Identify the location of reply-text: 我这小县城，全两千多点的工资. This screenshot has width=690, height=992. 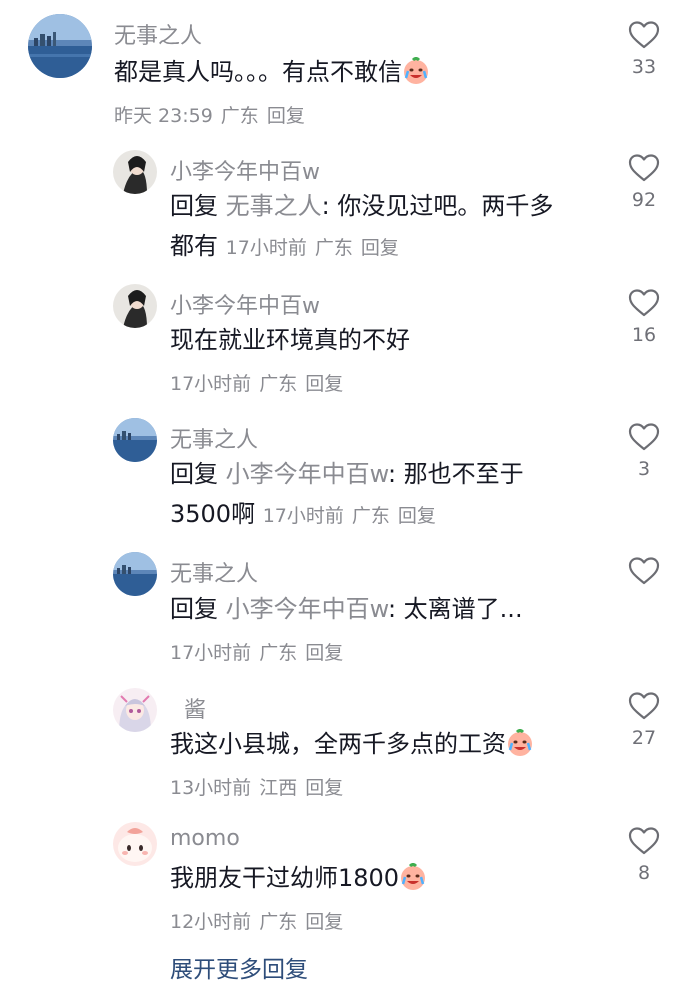
(352, 744).